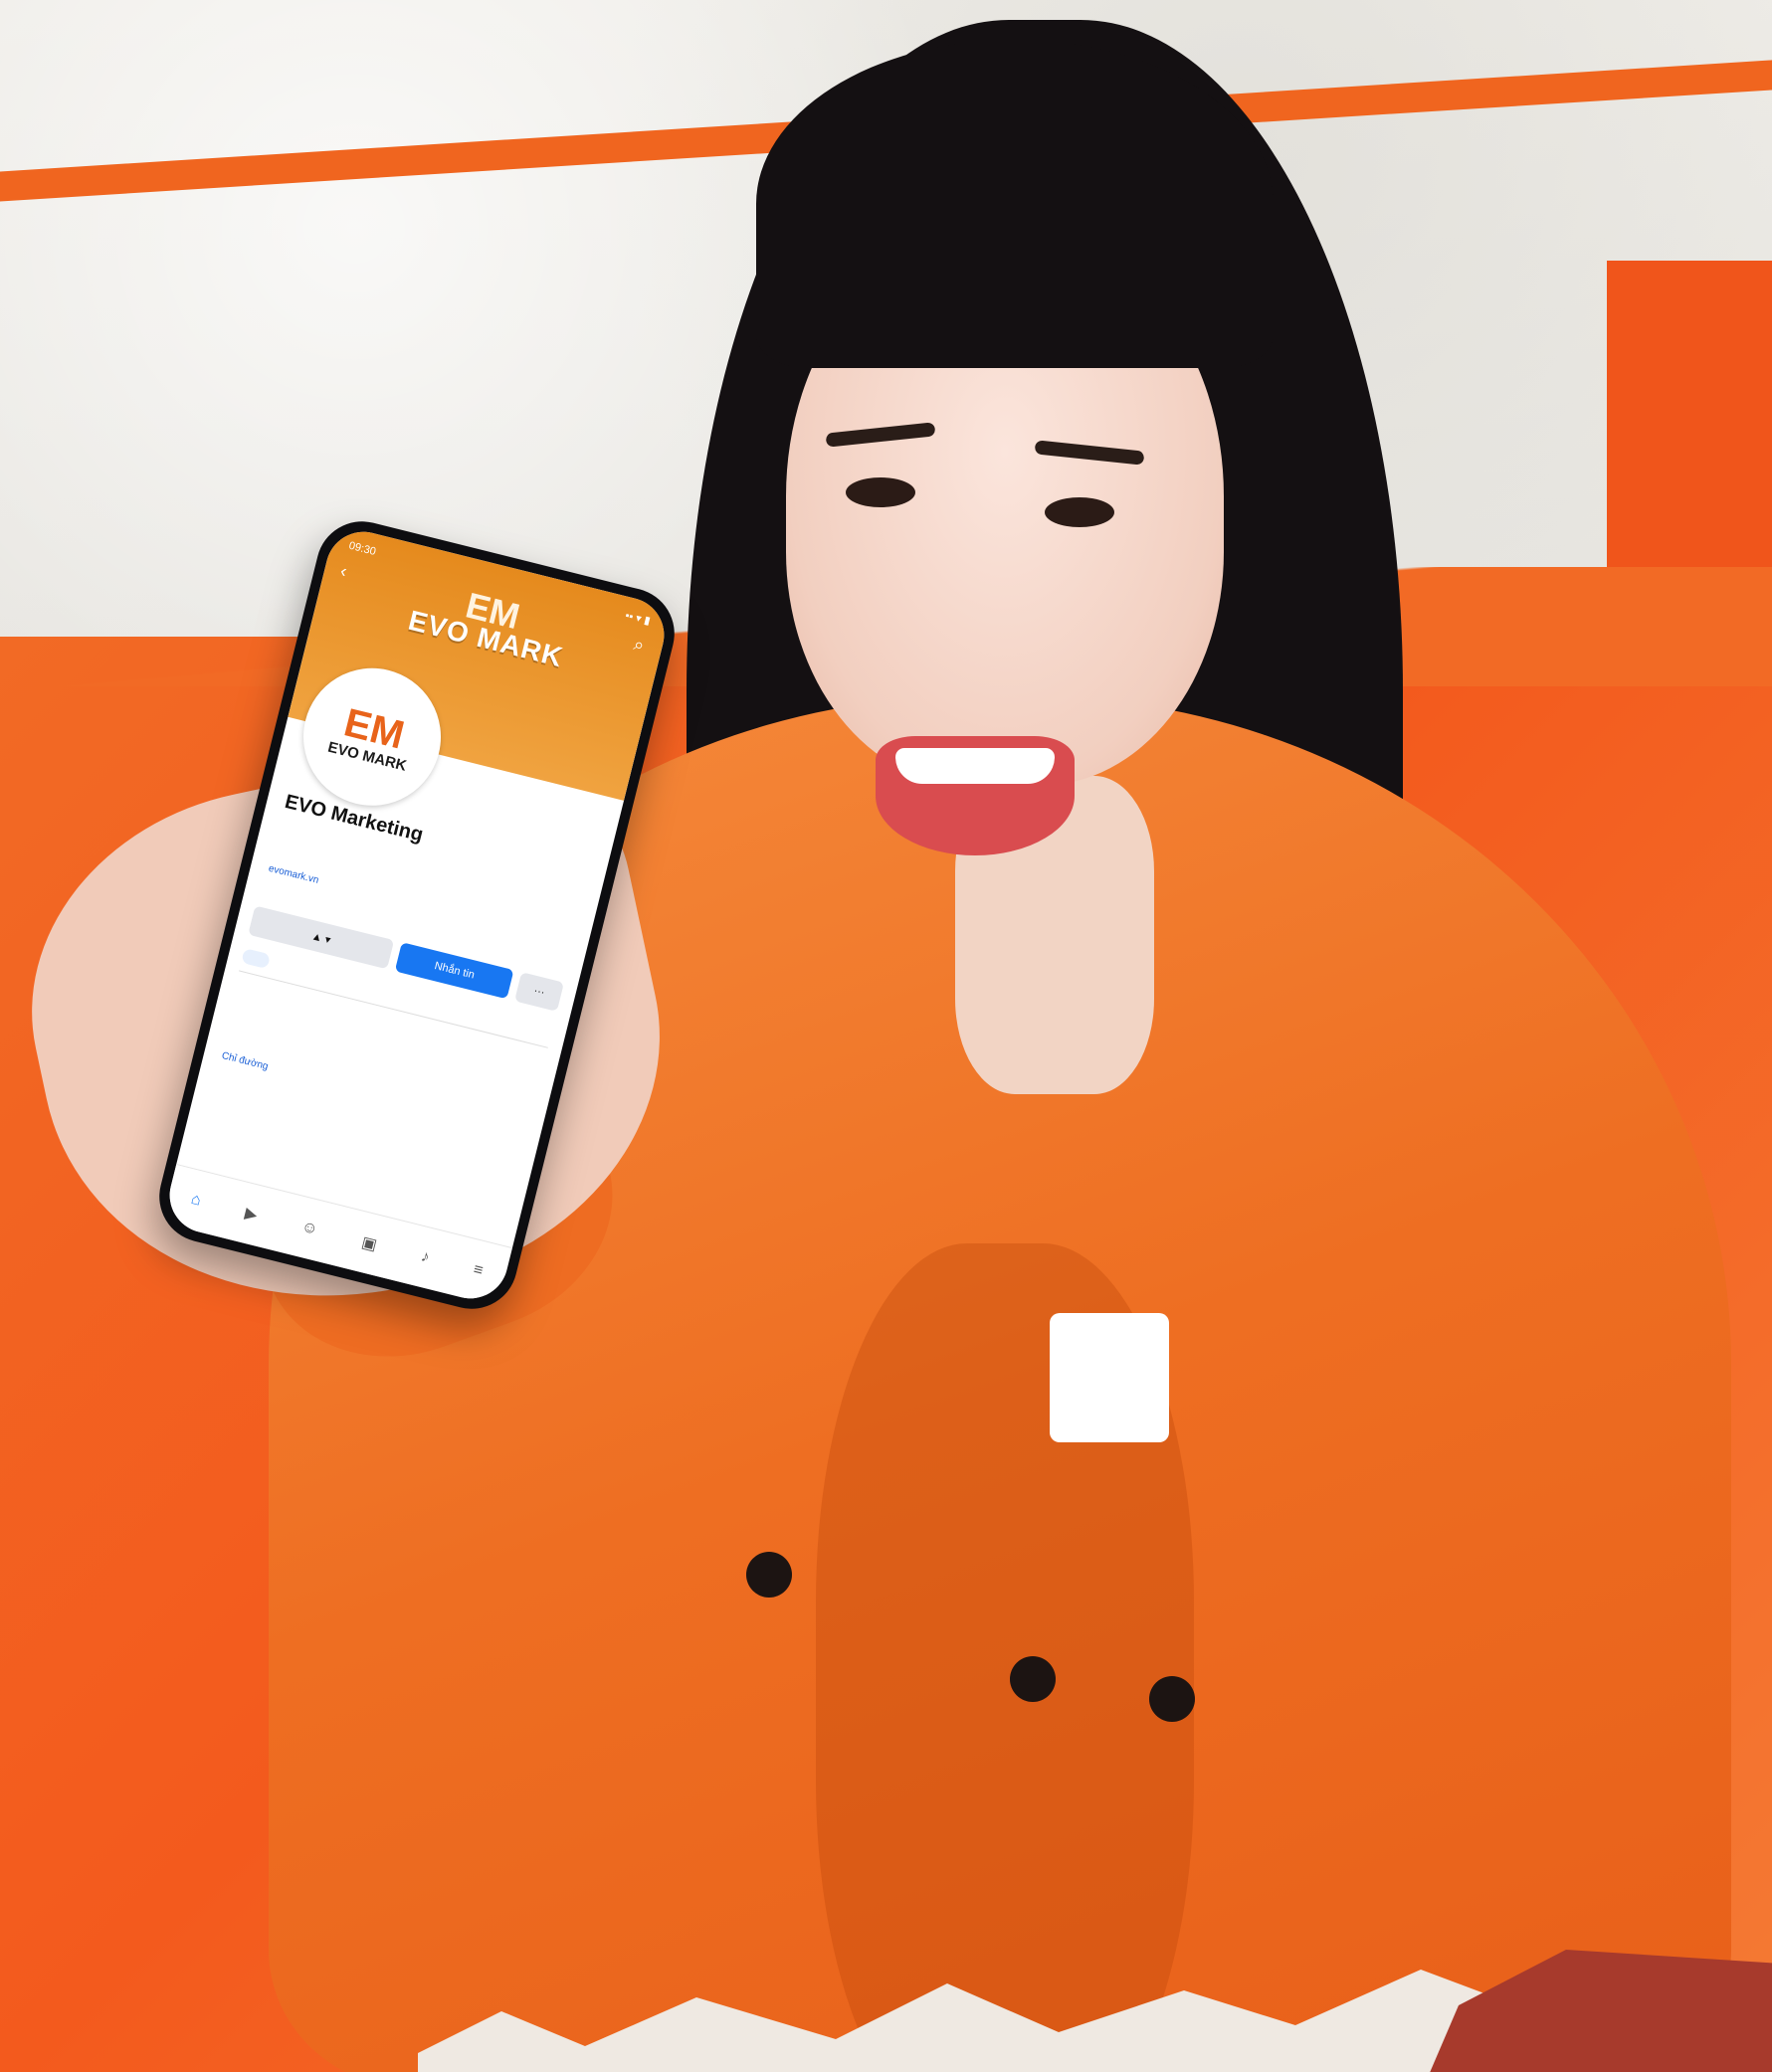  Describe the element at coordinates (478, 1271) in the screenshot. I see `menu-icon: ≡` at that location.